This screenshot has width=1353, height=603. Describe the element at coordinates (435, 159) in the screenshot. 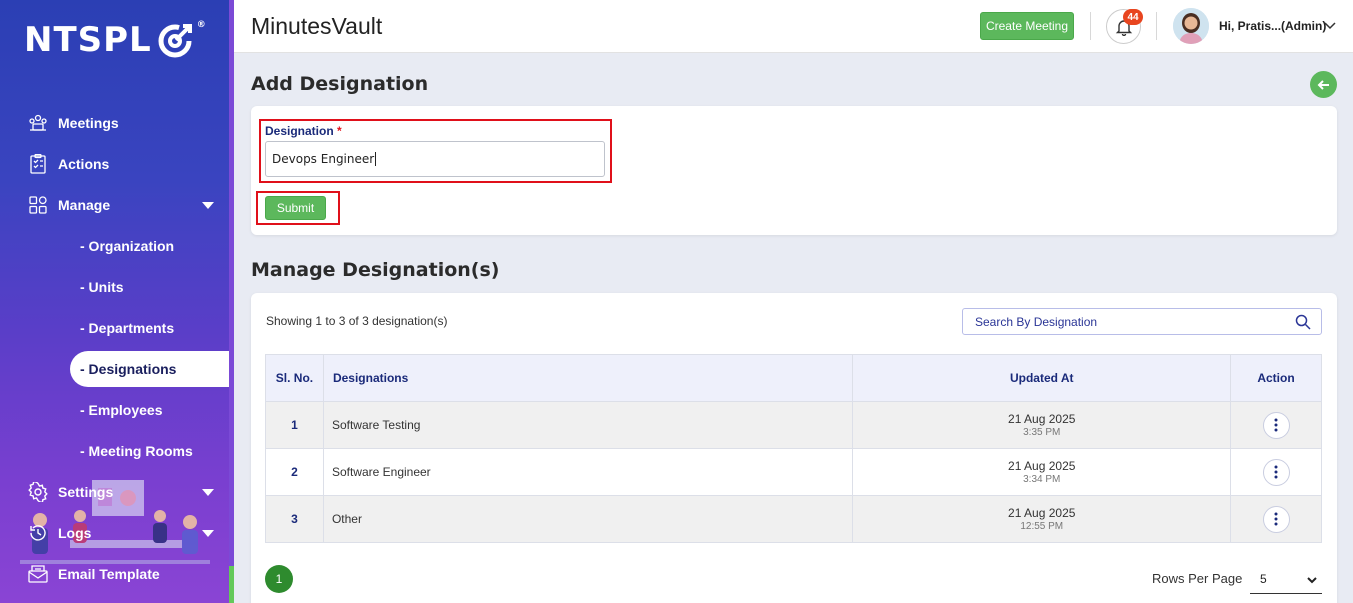

I see `designation-input: Devops Engineer` at that location.